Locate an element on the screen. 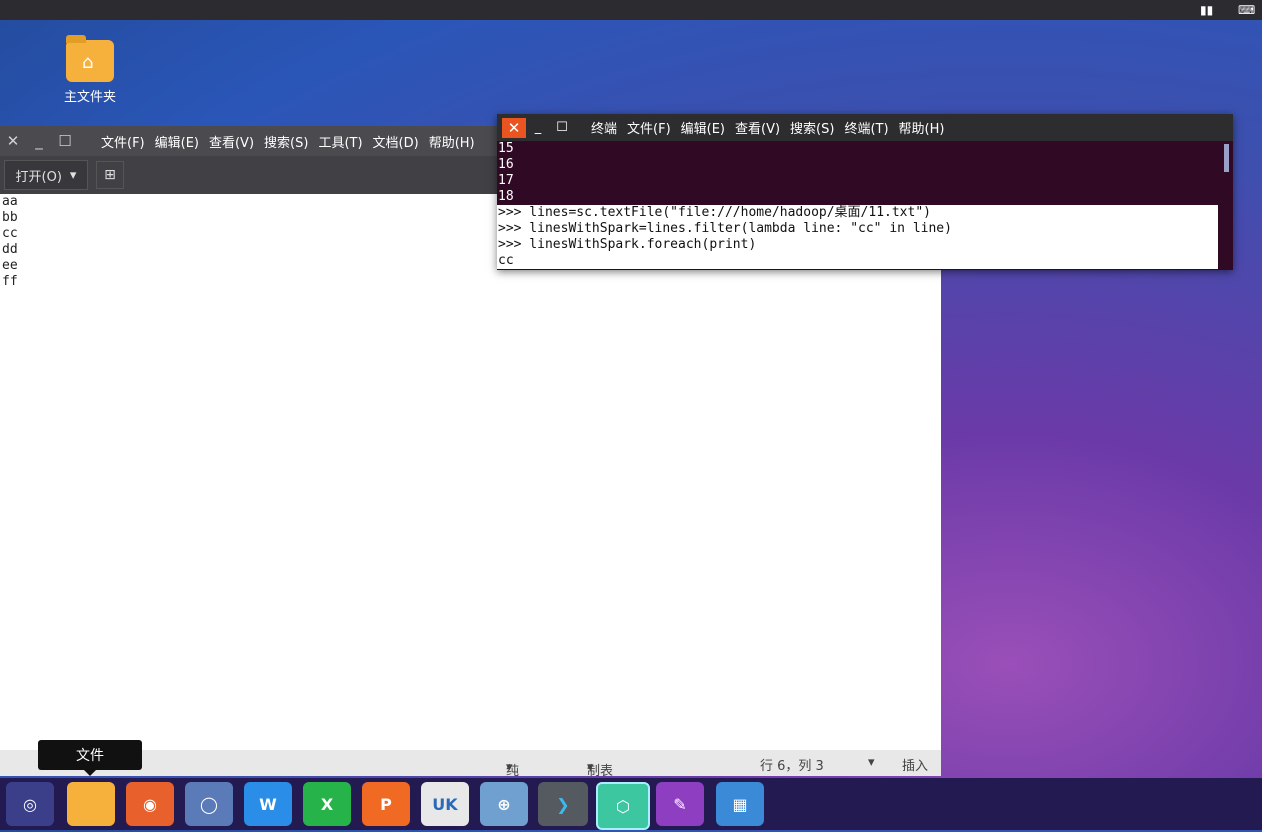 Image resolution: width=1262 pixels, height=832 pixels. terminal-menu-edit: 编辑(E) is located at coordinates (703, 127).